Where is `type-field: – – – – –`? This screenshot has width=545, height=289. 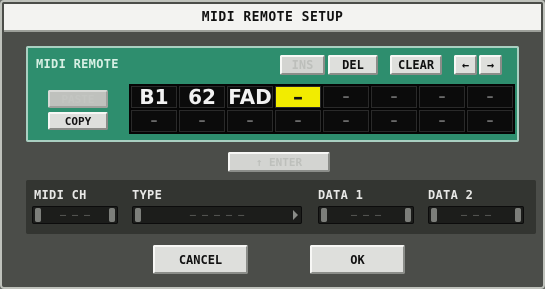
type-field: – – – – – is located at coordinates (217, 215).